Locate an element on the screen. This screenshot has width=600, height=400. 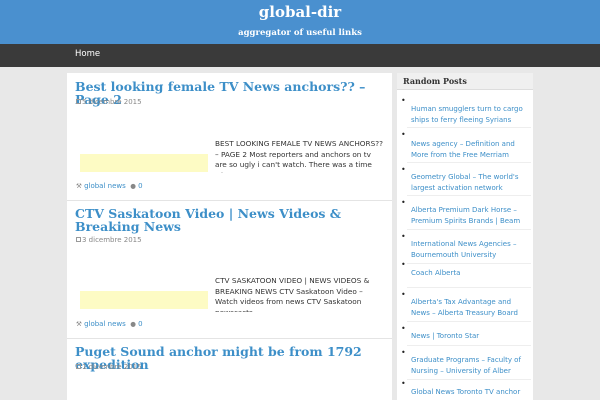
post-date: 1 dicembre 2015 is located at coordinates (109, 367).